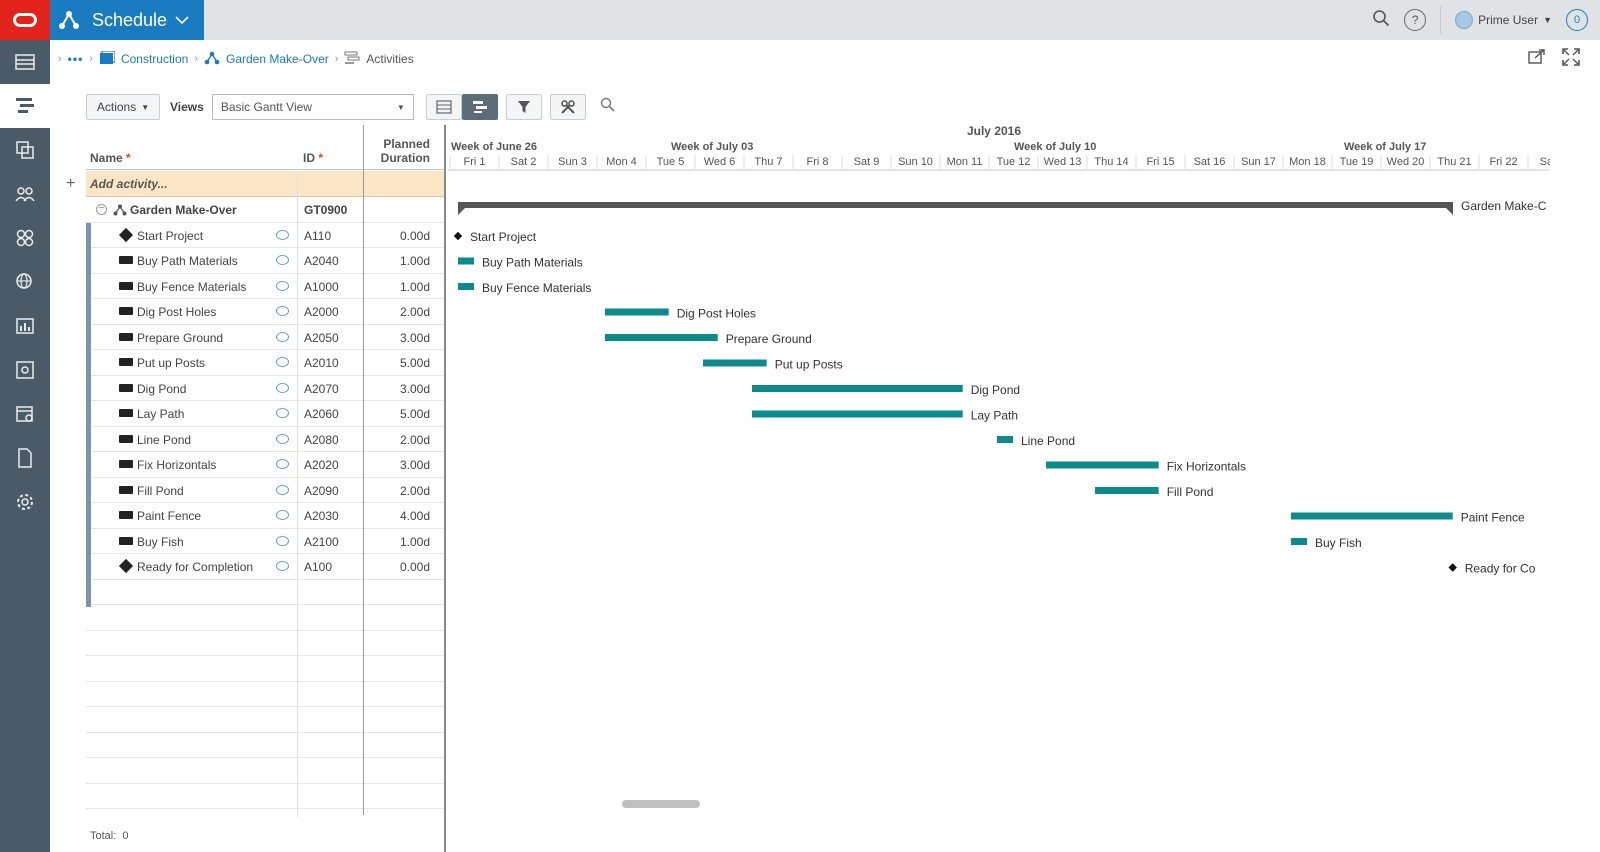 Image resolution: width=1600 pixels, height=852 pixels. I want to click on activity-row: Dig Post Holes A2000 2.00d, so click(265, 312).